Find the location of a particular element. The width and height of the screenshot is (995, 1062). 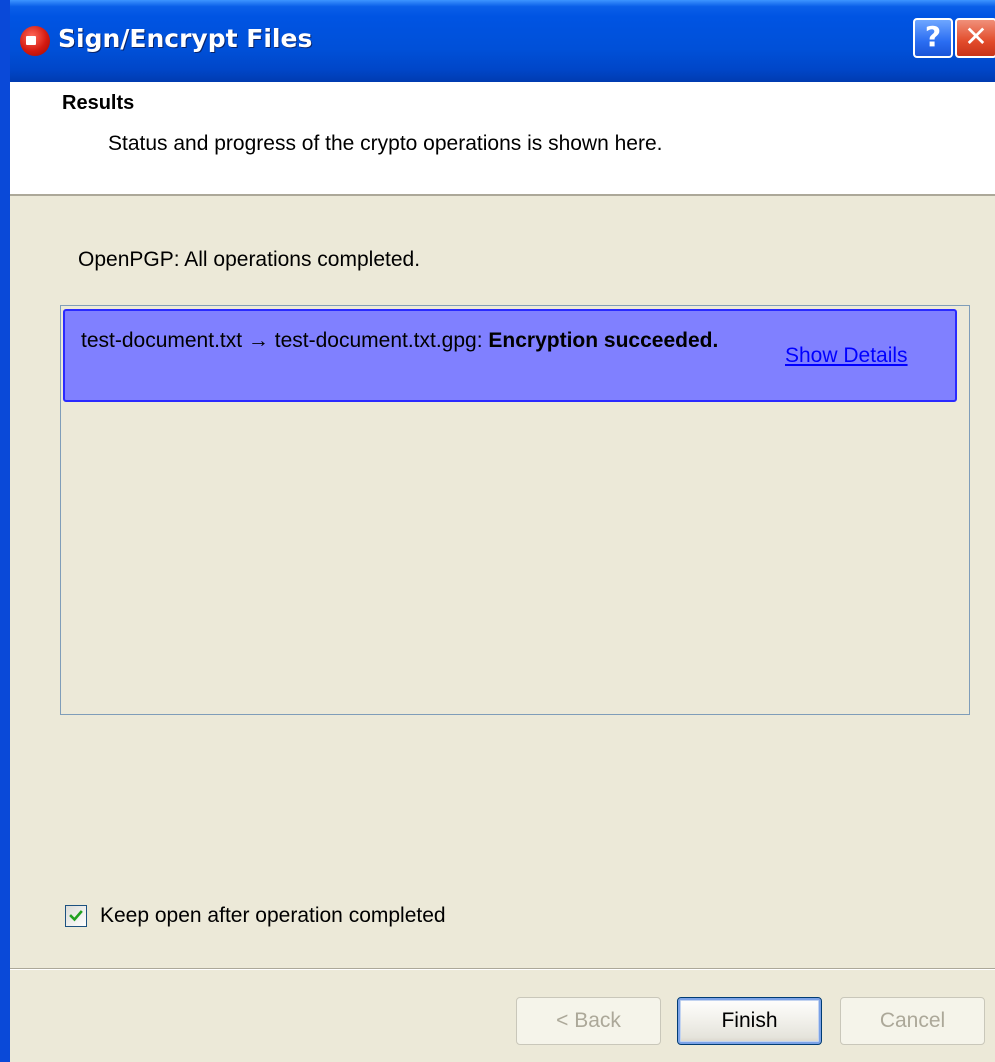

keep-open-option: Keep open after operation completed is located at coordinates (255, 916).